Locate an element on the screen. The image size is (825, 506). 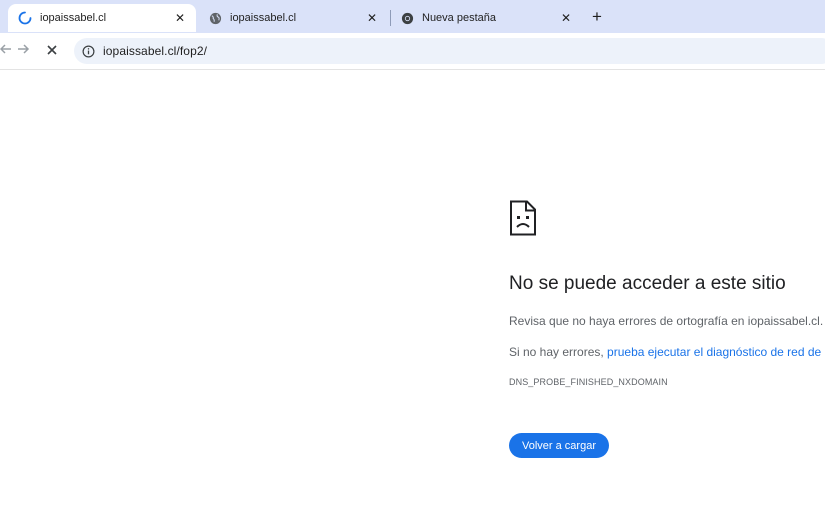
url-text: iopaissabel.cl/fop2/ is located at coordinates (155, 51).